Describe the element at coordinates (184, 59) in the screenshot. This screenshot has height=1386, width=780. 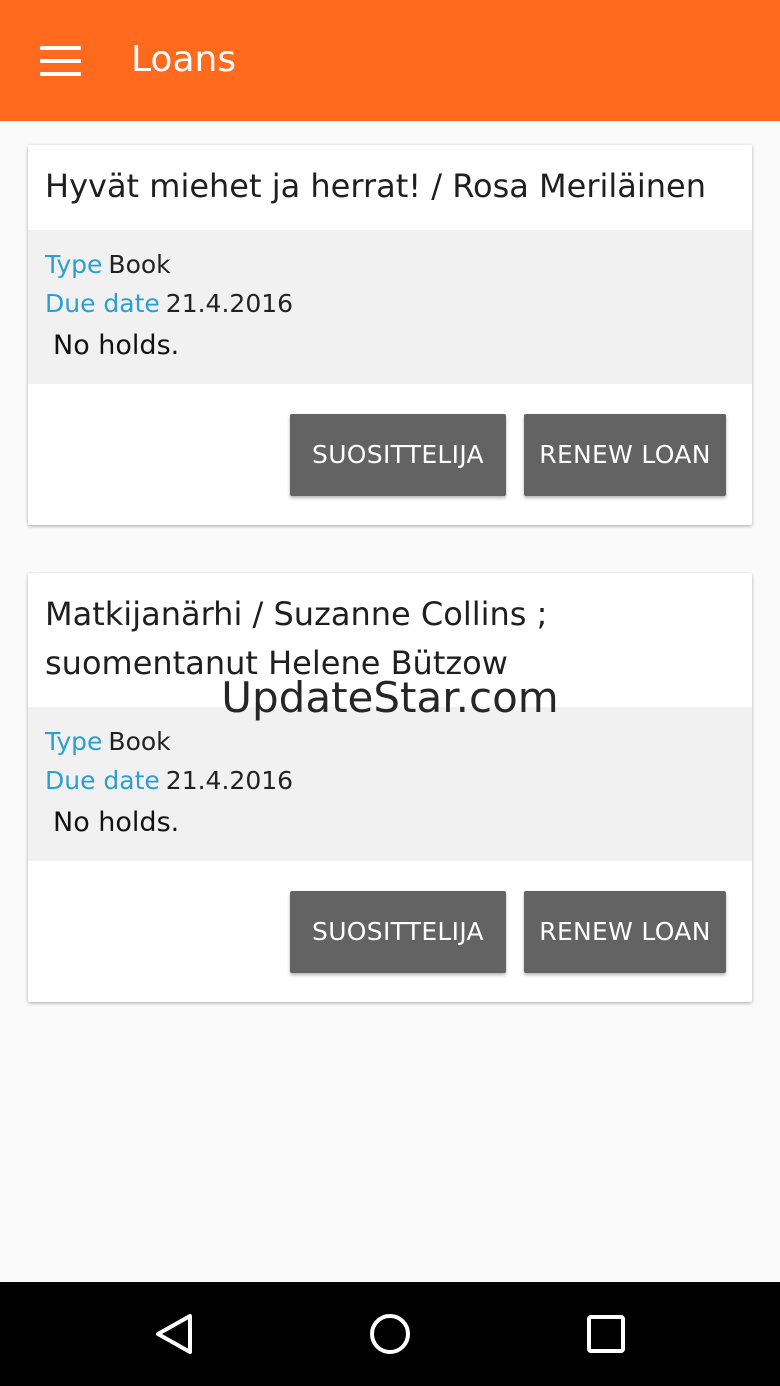
I see `page-title: Loans` at that location.